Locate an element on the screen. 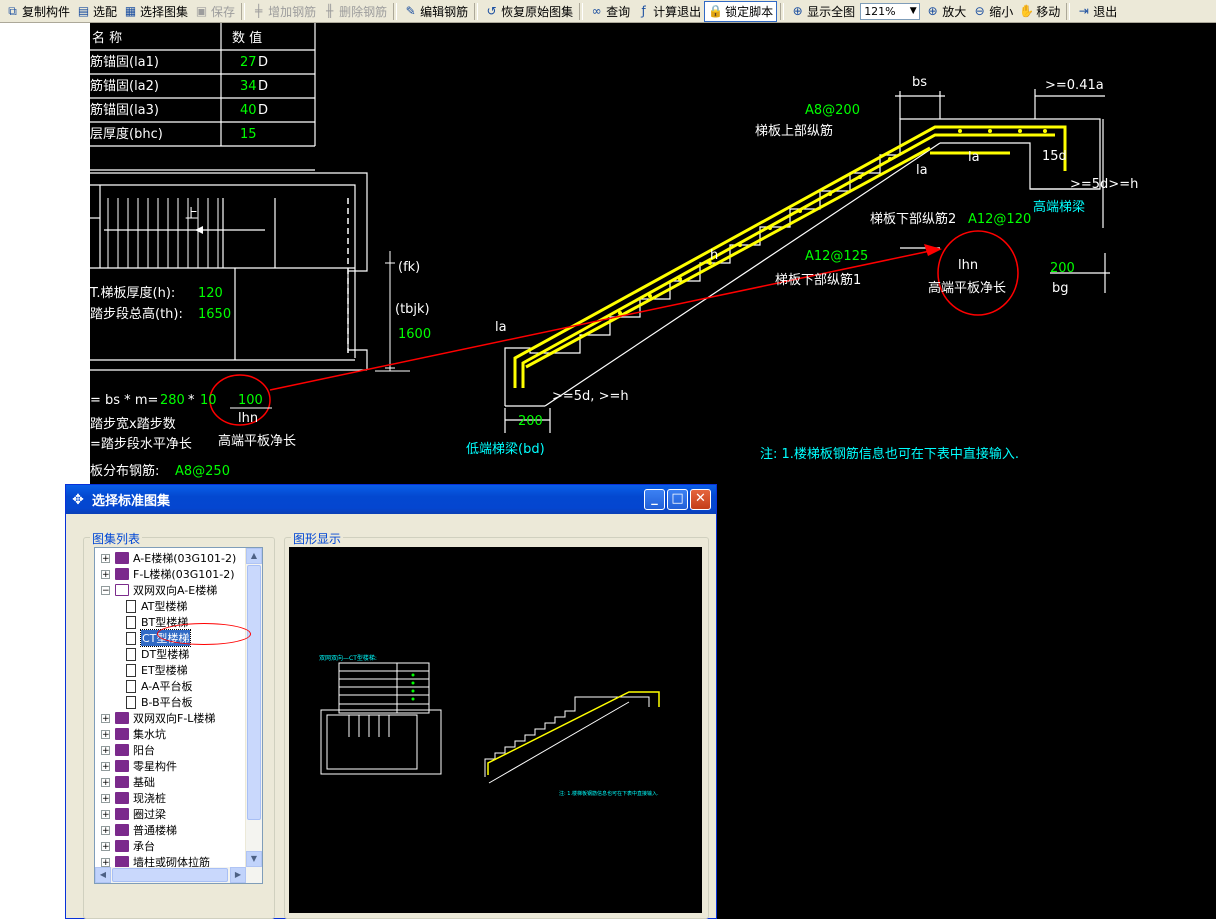  tree-item: + 现浇桩 is located at coordinates (133, 798).